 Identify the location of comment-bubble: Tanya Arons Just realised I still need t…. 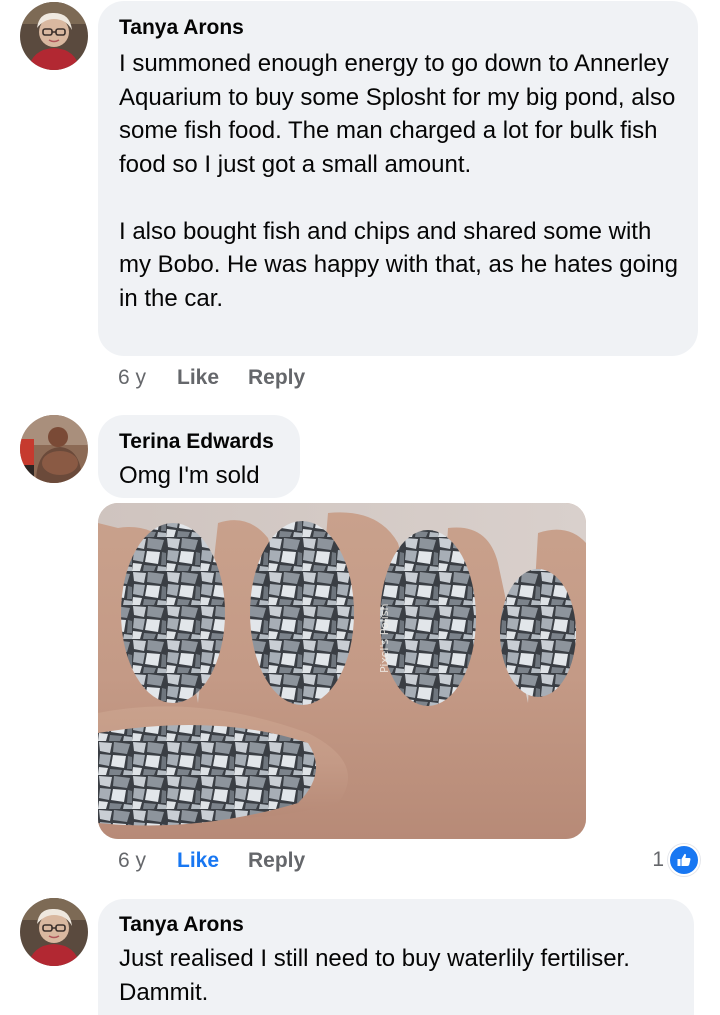
(396, 957).